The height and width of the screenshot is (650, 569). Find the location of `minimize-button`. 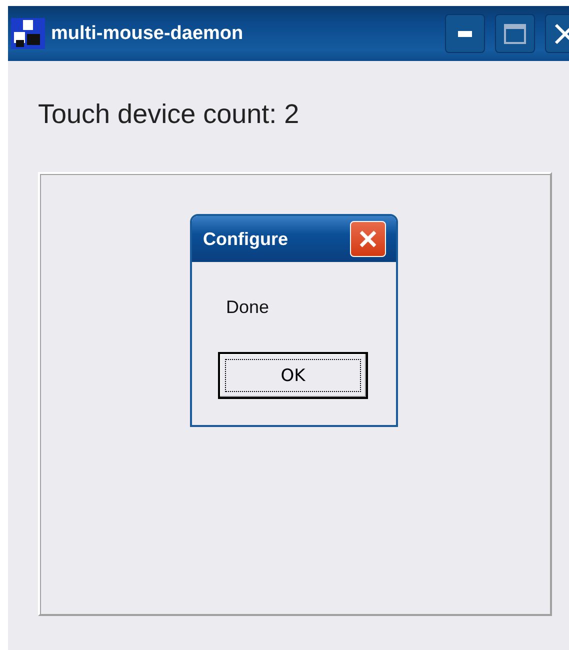

minimize-button is located at coordinates (465, 33).